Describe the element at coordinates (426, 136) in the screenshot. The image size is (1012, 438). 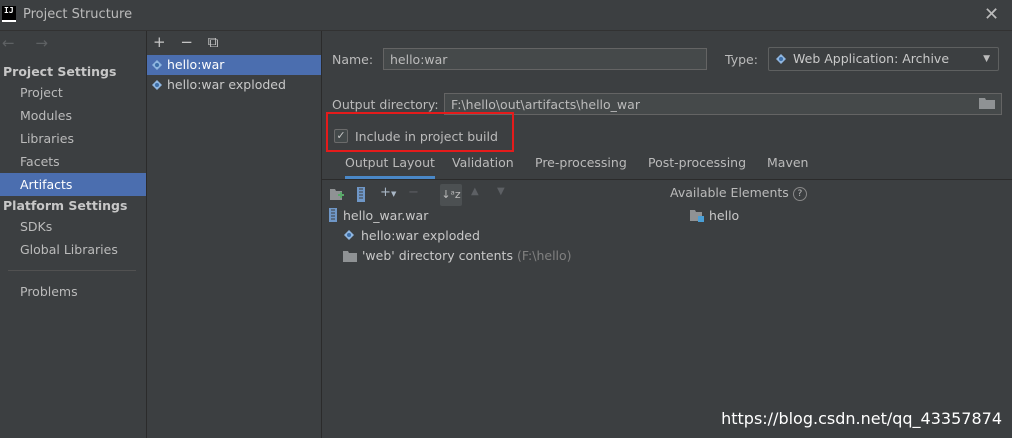
I see `include-in-build-label: Include in project build` at that location.